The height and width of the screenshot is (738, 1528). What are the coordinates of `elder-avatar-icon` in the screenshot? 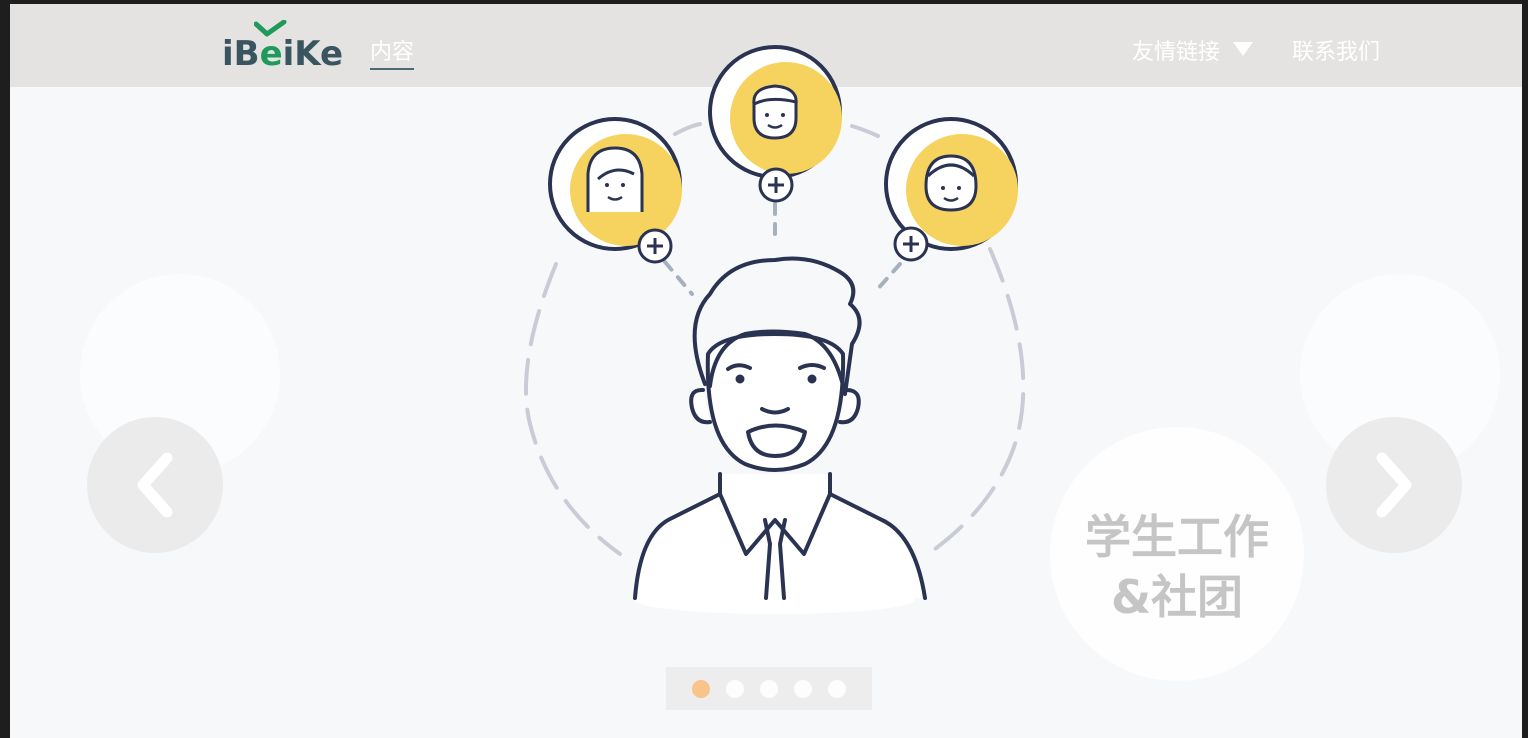 It's located at (951, 189).